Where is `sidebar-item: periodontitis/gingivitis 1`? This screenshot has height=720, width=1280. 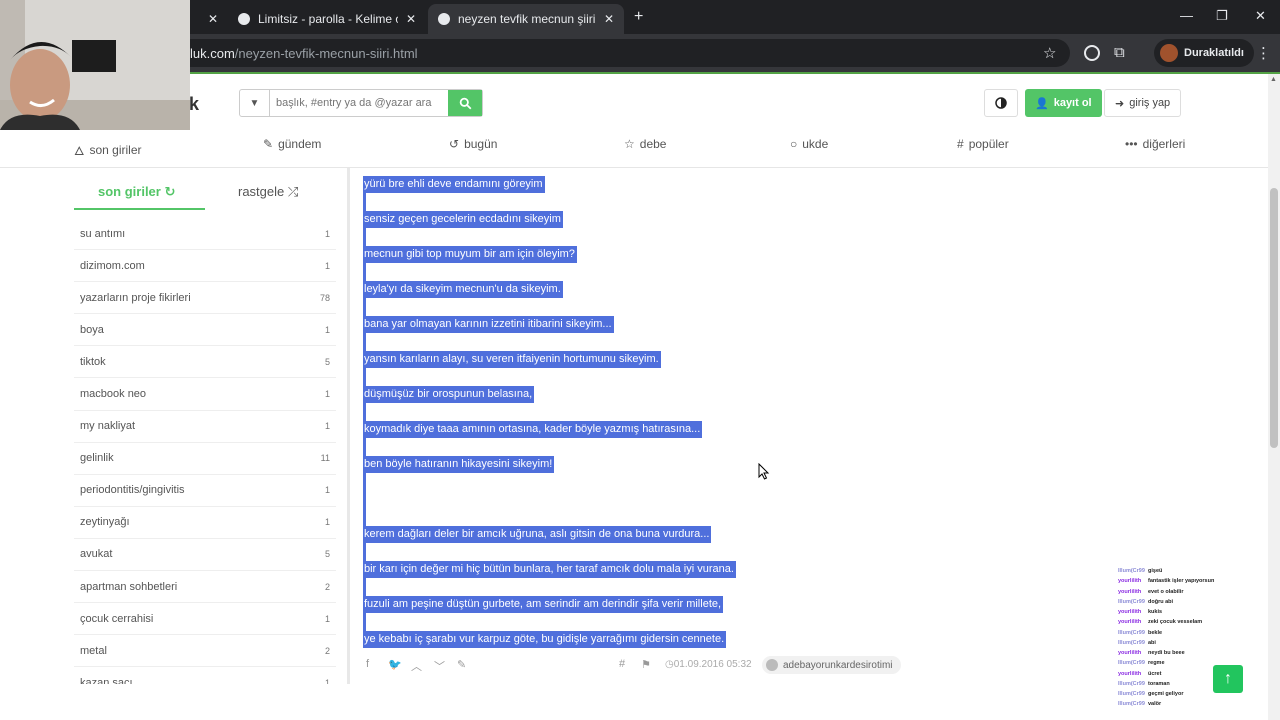
sidebar-item: periodontitis/gingivitis 1 is located at coordinates (205, 491).